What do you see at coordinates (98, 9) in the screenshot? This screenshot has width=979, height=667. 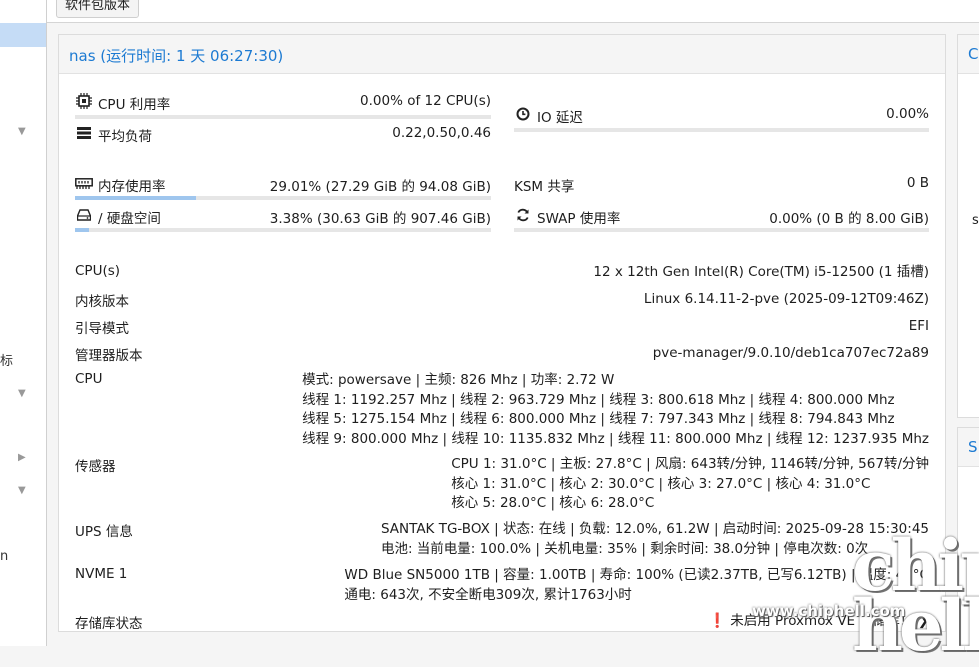 I see `package-versions-button: 软件包版本` at bounding box center [98, 9].